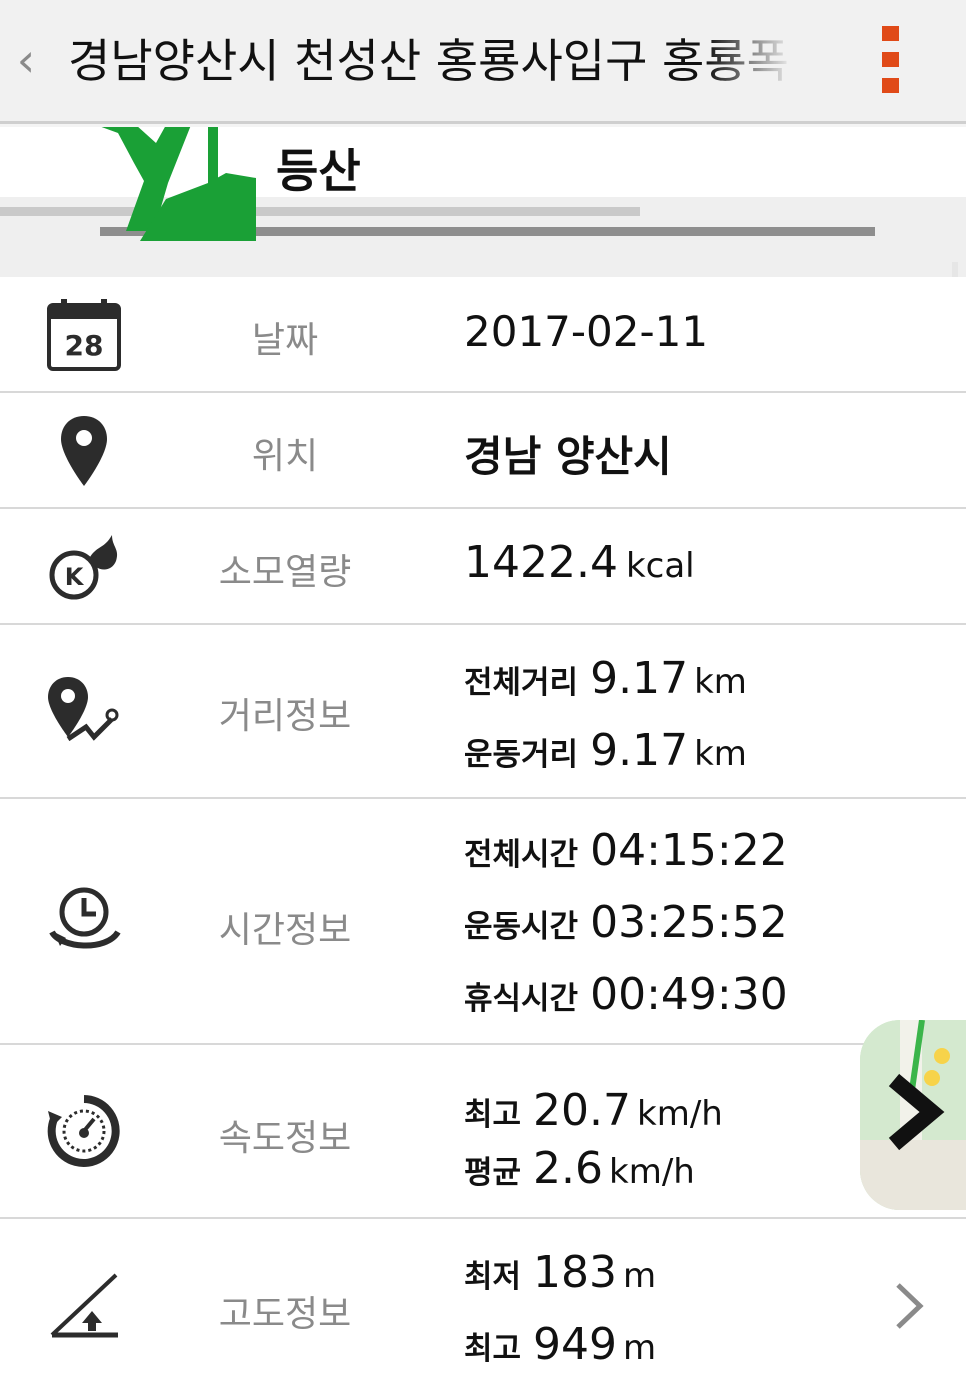  What do you see at coordinates (318, 171) in the screenshot?
I see `activity-type: 등산` at bounding box center [318, 171].